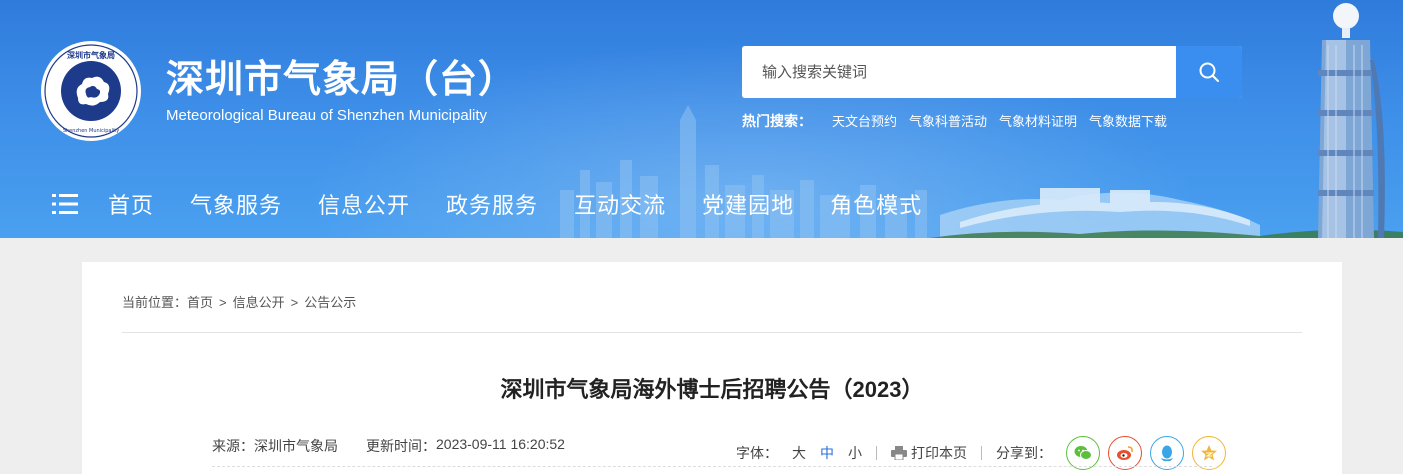 This screenshot has height=474, width=1403. Describe the element at coordinates (855, 453) in the screenshot. I see `font-size-small: 小` at that location.